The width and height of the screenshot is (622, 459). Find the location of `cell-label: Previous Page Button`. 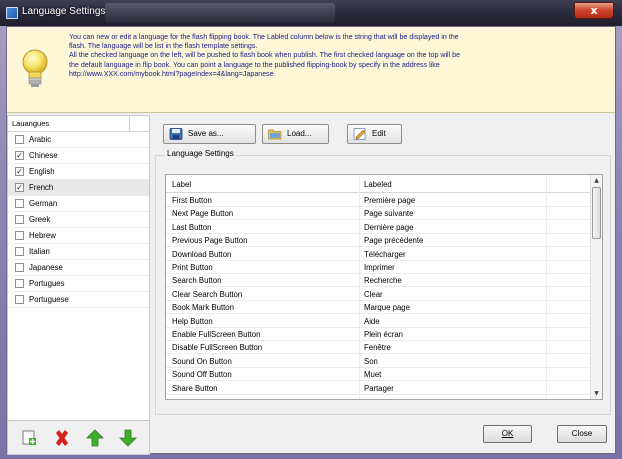

cell-label: Previous Page Button is located at coordinates (210, 241).